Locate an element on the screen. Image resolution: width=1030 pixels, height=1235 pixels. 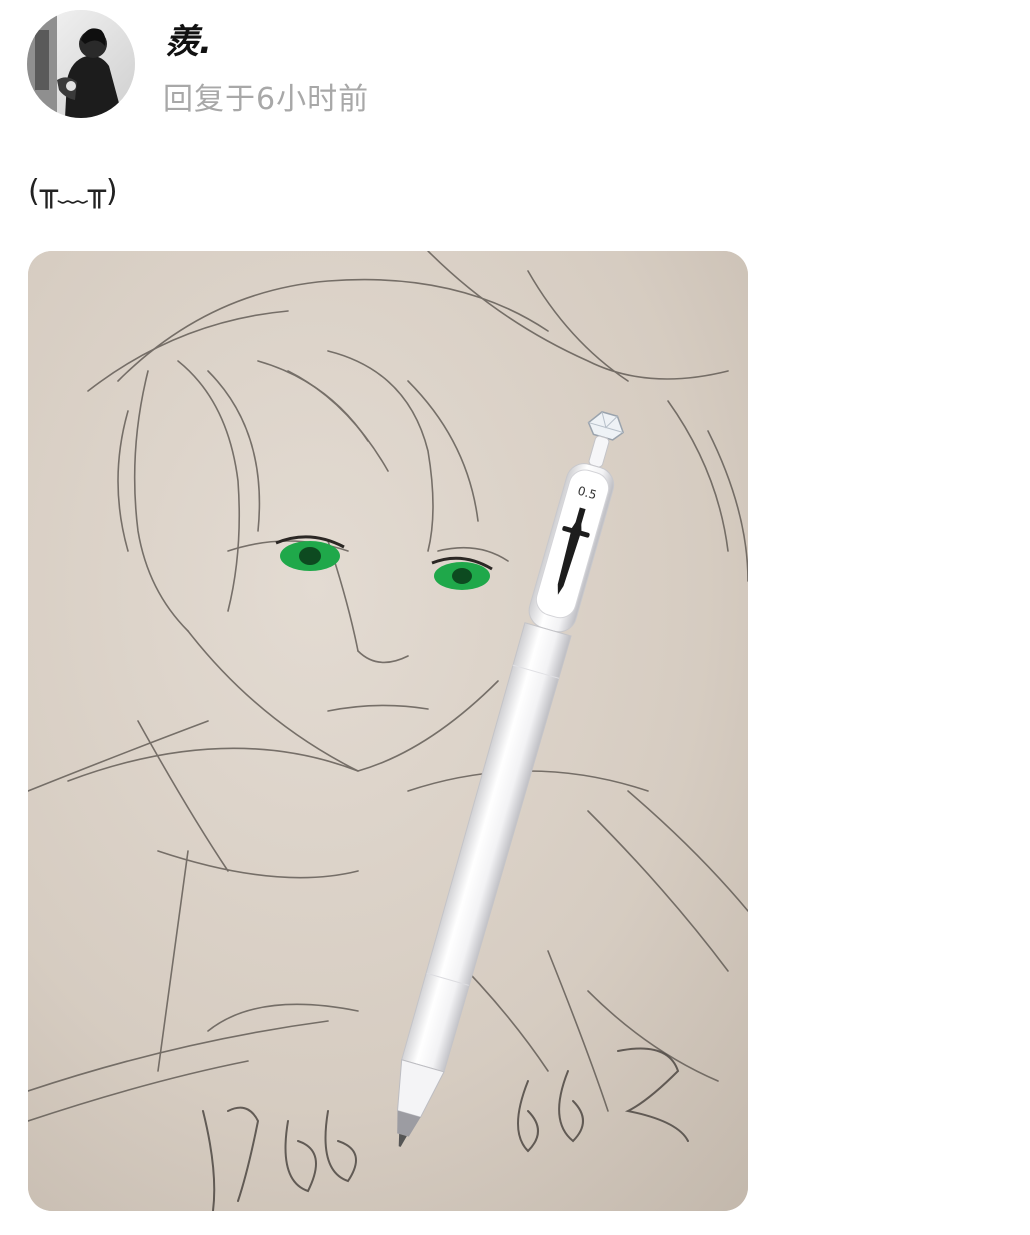
author-avatar is located at coordinates (81, 64).